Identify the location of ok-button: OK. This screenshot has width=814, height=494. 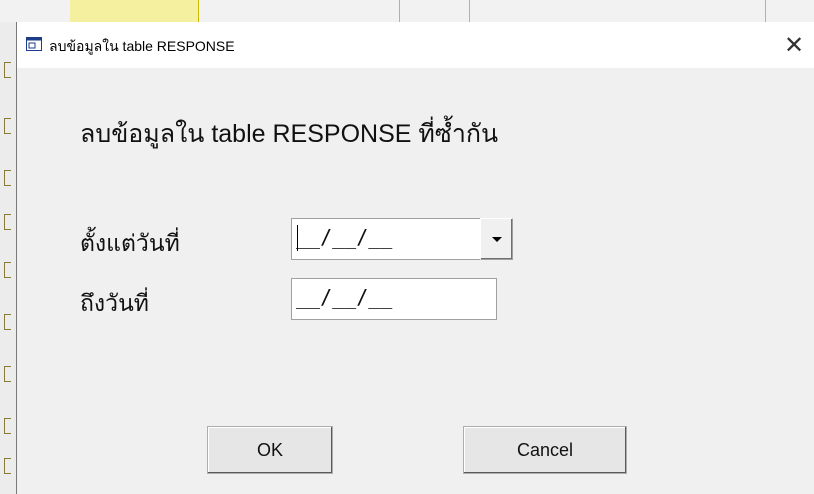
(270, 450).